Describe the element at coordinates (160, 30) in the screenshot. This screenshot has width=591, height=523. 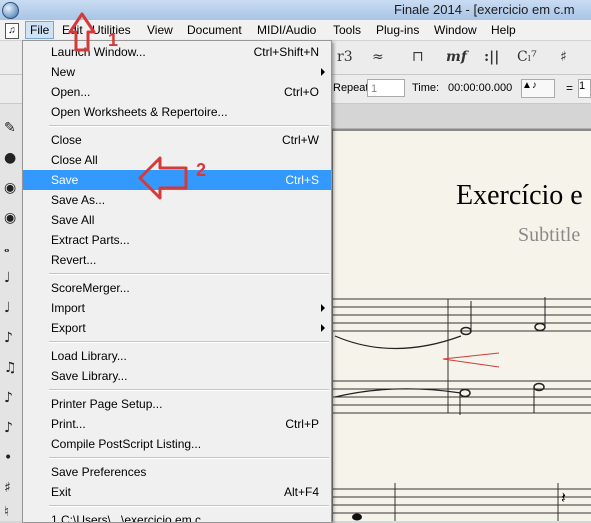
I see `menu-view: View` at that location.